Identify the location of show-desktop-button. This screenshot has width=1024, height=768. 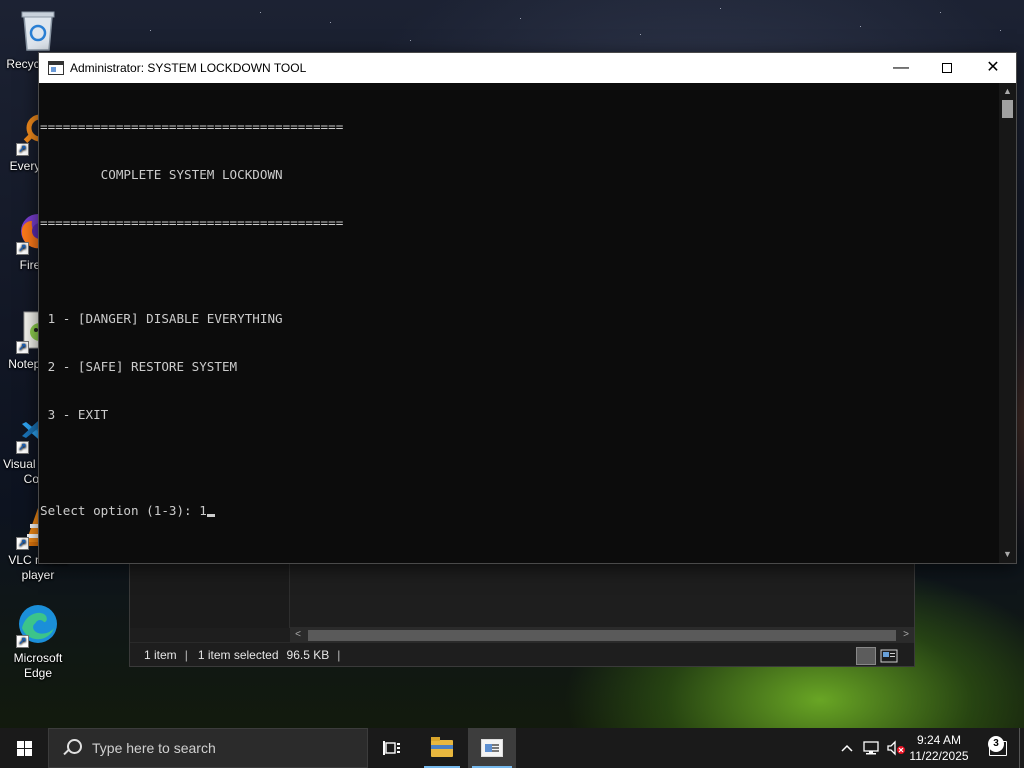
(1021, 748).